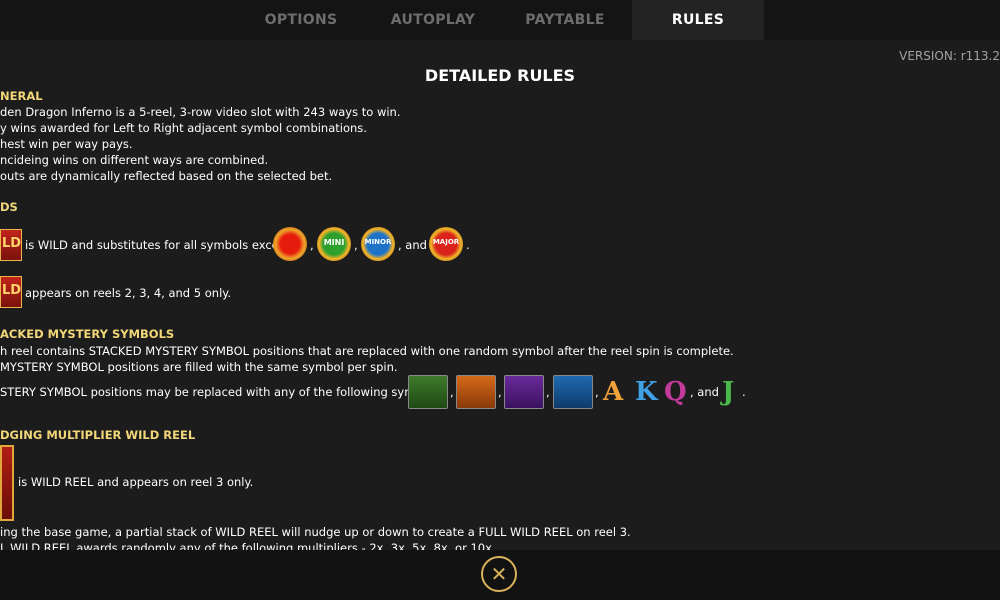 The image size is (1000, 600). I want to click on blue-toad-symbol-icon, so click(573, 392).